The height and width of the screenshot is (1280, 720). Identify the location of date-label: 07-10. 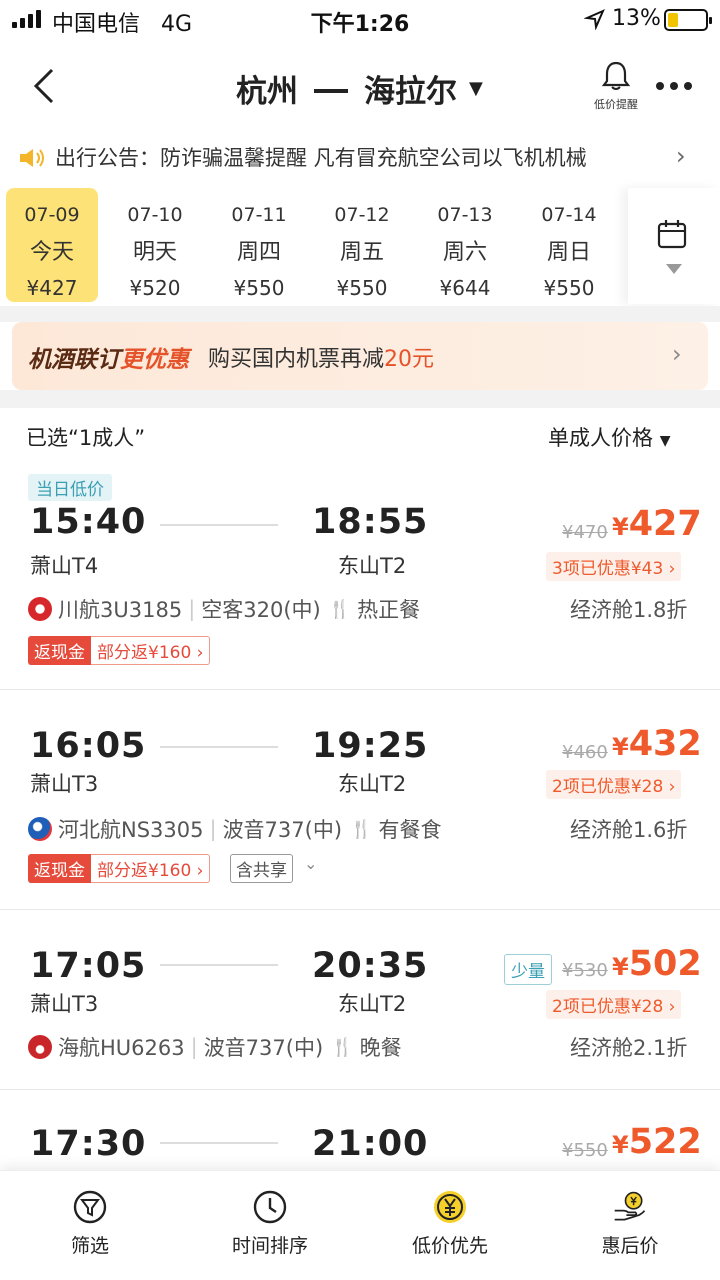
(155, 215).